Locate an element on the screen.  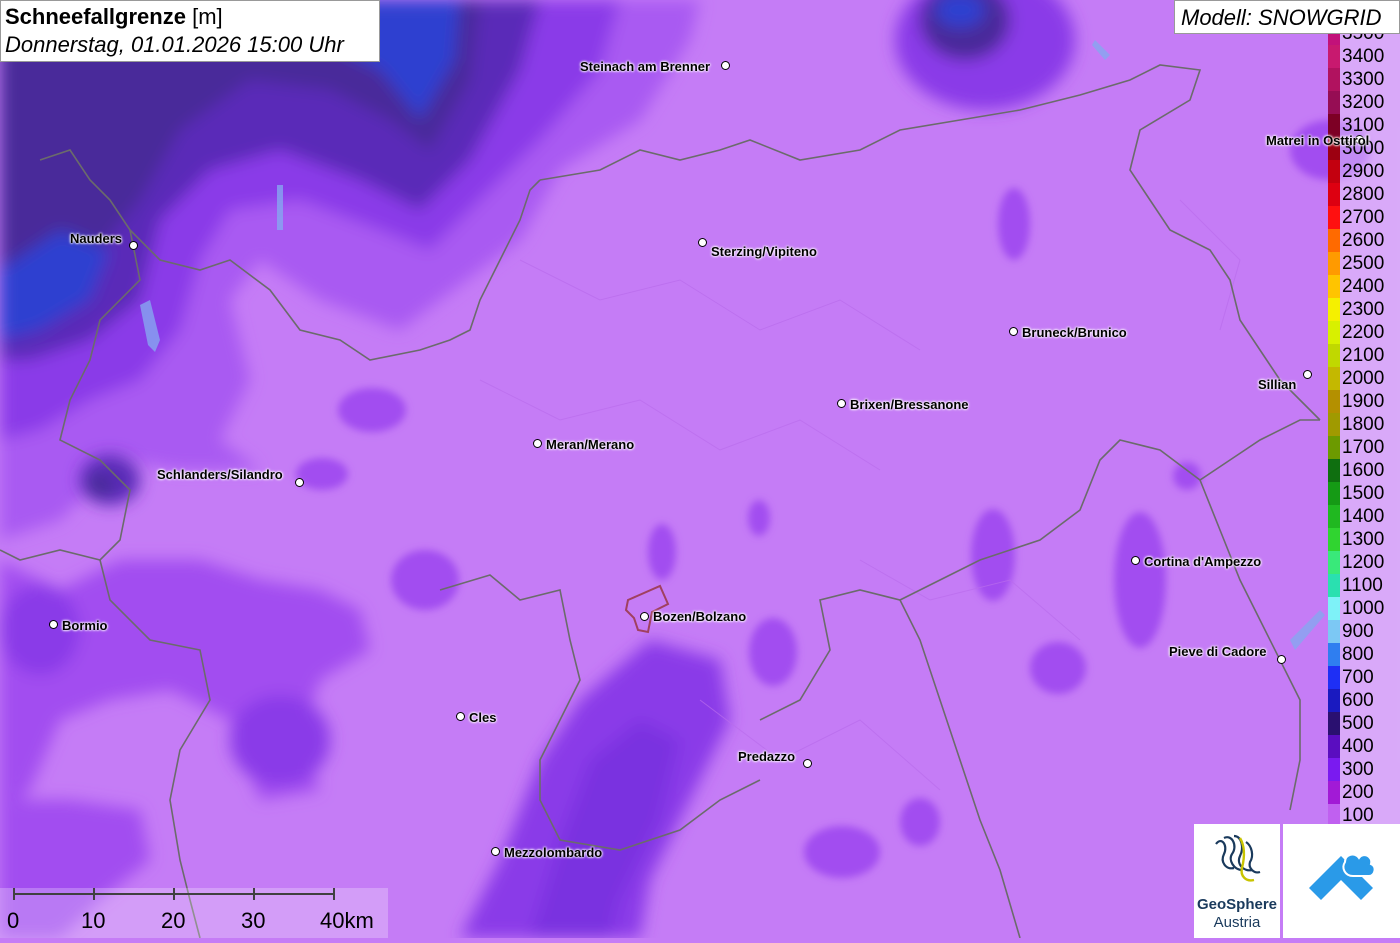
legend-label: 1600 is located at coordinates (1363, 470).